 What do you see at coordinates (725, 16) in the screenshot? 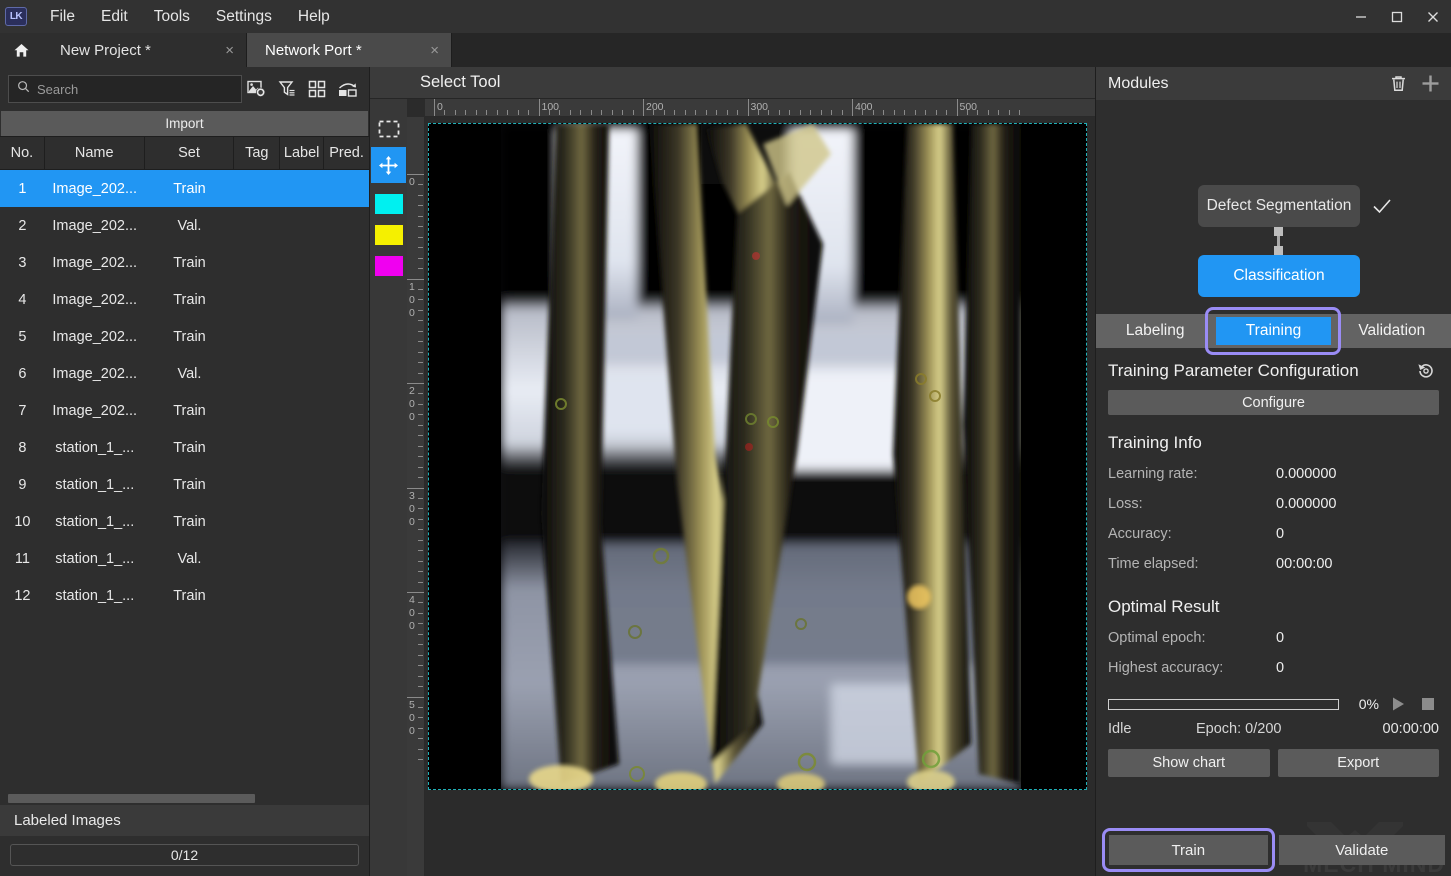
I see `menu-bar: LK File Edit Tools Settings Help` at bounding box center [725, 16].